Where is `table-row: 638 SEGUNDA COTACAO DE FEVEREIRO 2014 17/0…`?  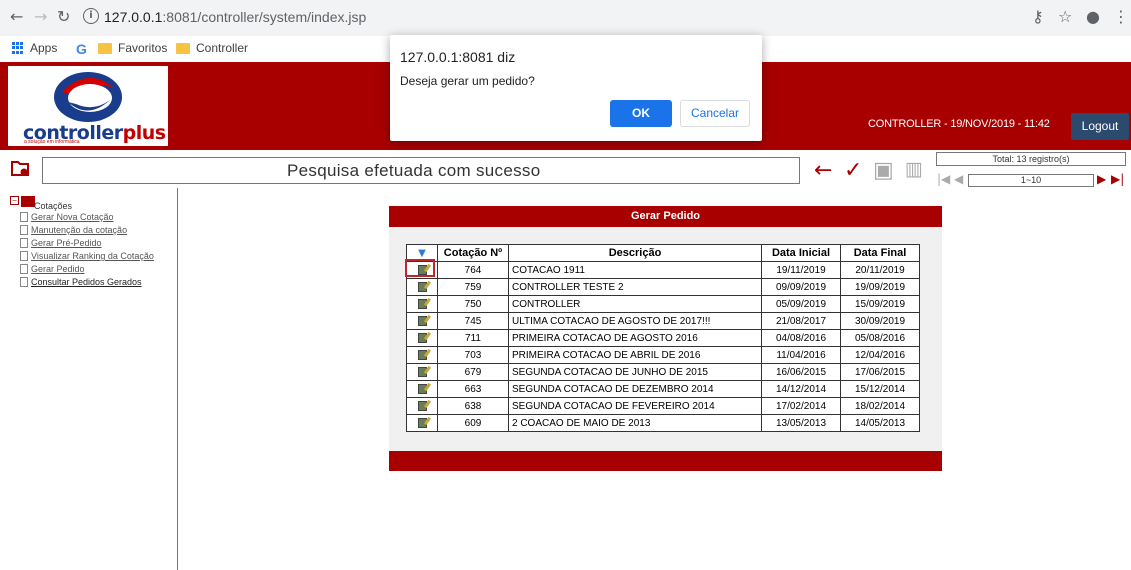 table-row: 638 SEGUNDA COTACAO DE FEVEREIRO 2014 17/0… is located at coordinates (663, 406).